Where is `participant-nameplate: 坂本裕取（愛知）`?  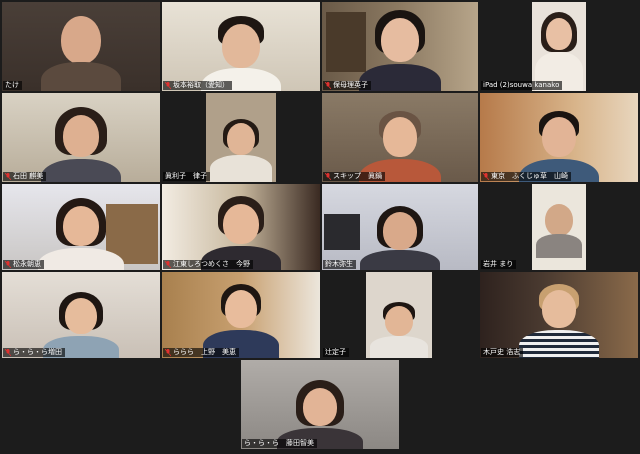
participant-nameplate: 坂本裕取（愛知） is located at coordinates (197, 85).